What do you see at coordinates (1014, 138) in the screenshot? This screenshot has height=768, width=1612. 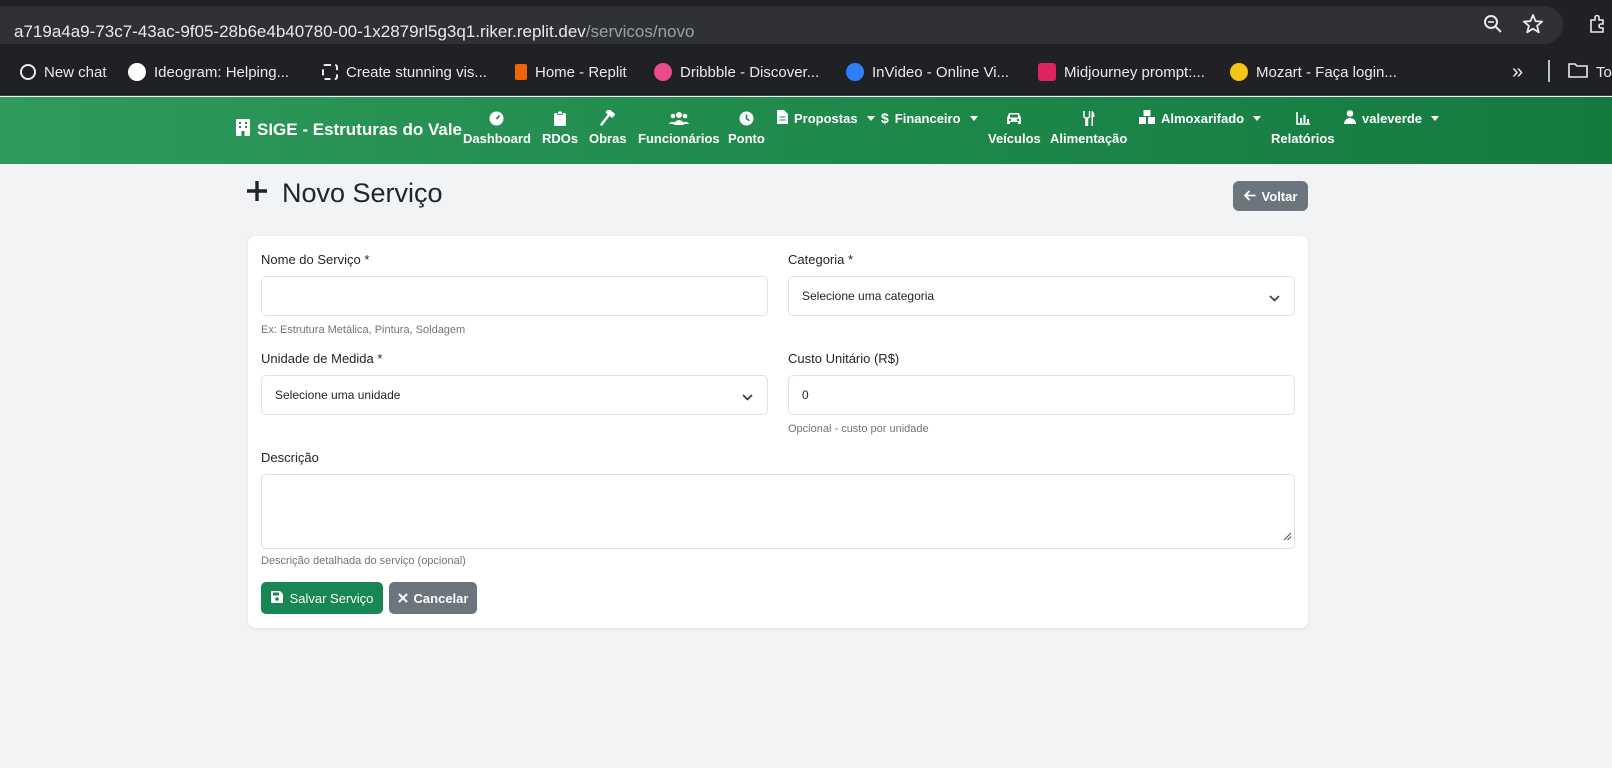 I see `nav-label: Veículos` at bounding box center [1014, 138].